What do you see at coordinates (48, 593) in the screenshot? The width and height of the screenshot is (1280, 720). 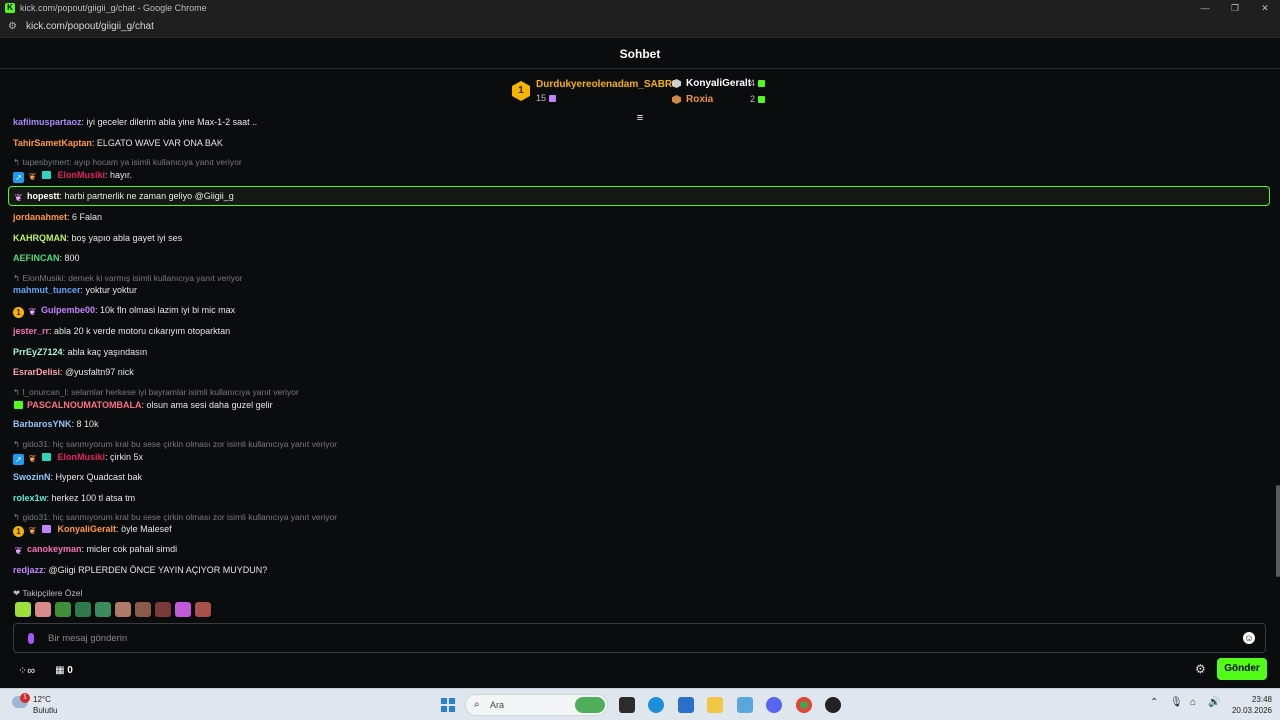 I see `emote-section-title: ❤ Takipçilere Özel` at bounding box center [48, 593].